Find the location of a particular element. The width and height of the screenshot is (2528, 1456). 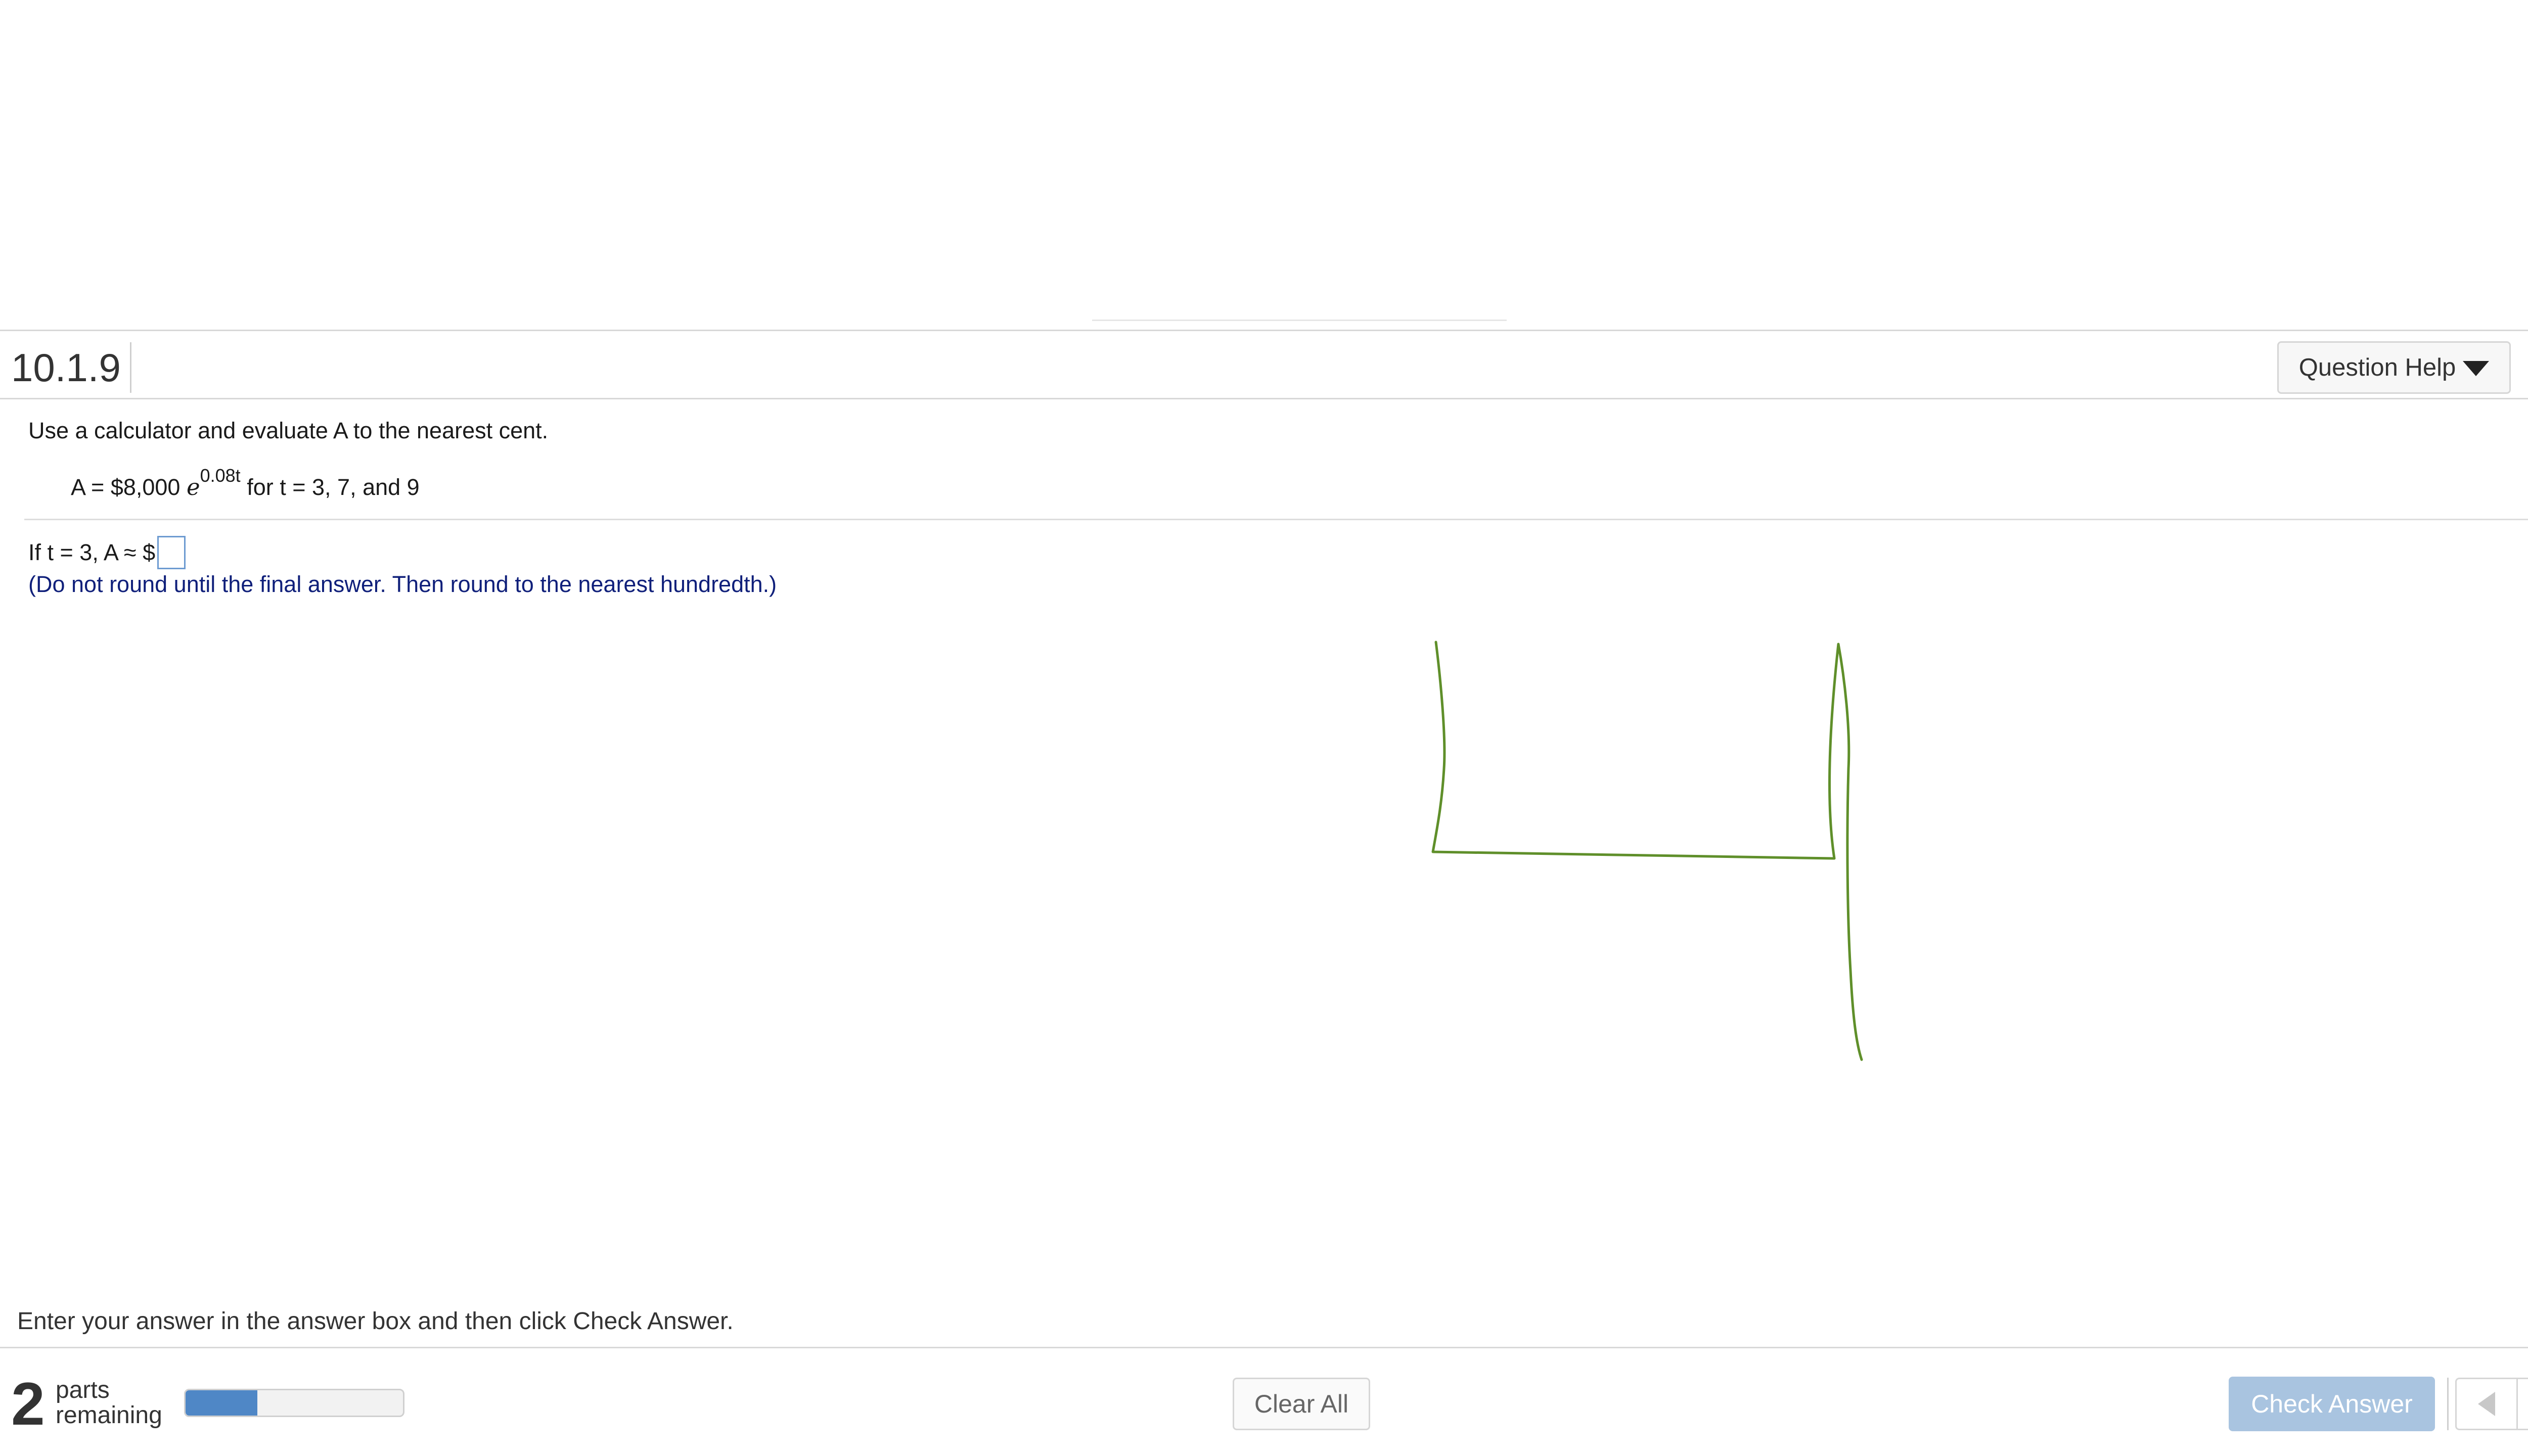

progress-fill is located at coordinates (222, 1403).